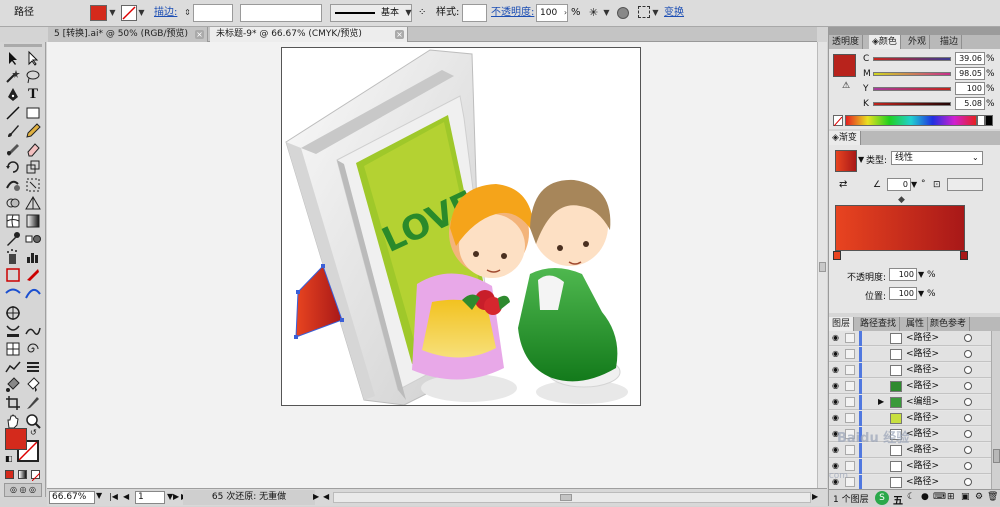 Image resolution: width=1000 pixels, height=507 pixels. What do you see at coordinates (898, 499) in the screenshot?
I see `ime-mode-label: 五` at bounding box center [898, 499].